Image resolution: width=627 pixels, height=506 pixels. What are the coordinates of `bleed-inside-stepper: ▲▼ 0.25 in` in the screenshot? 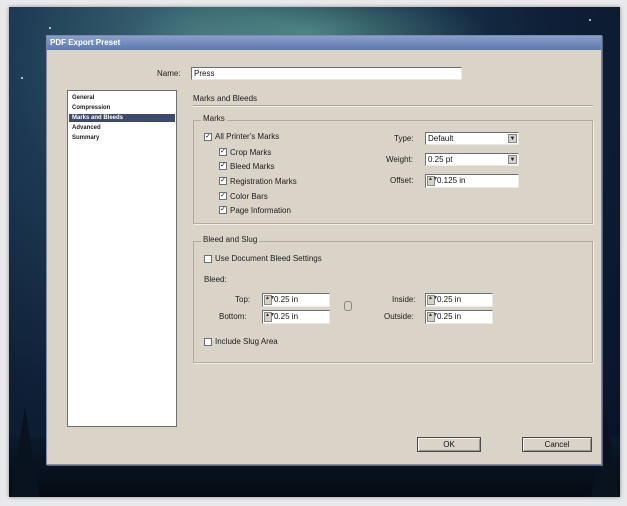 It's located at (459, 300).